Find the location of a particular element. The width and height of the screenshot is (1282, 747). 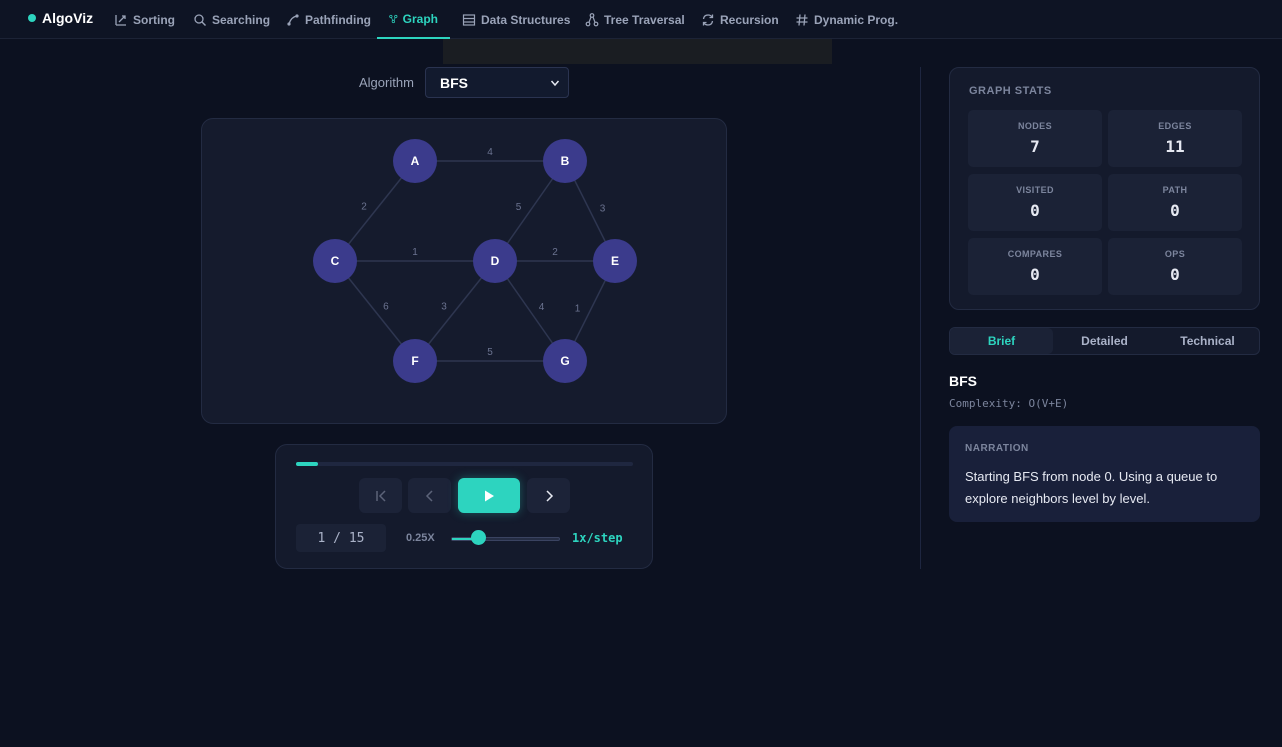

brand-logo: AlgoViz is located at coordinates (60, 18).